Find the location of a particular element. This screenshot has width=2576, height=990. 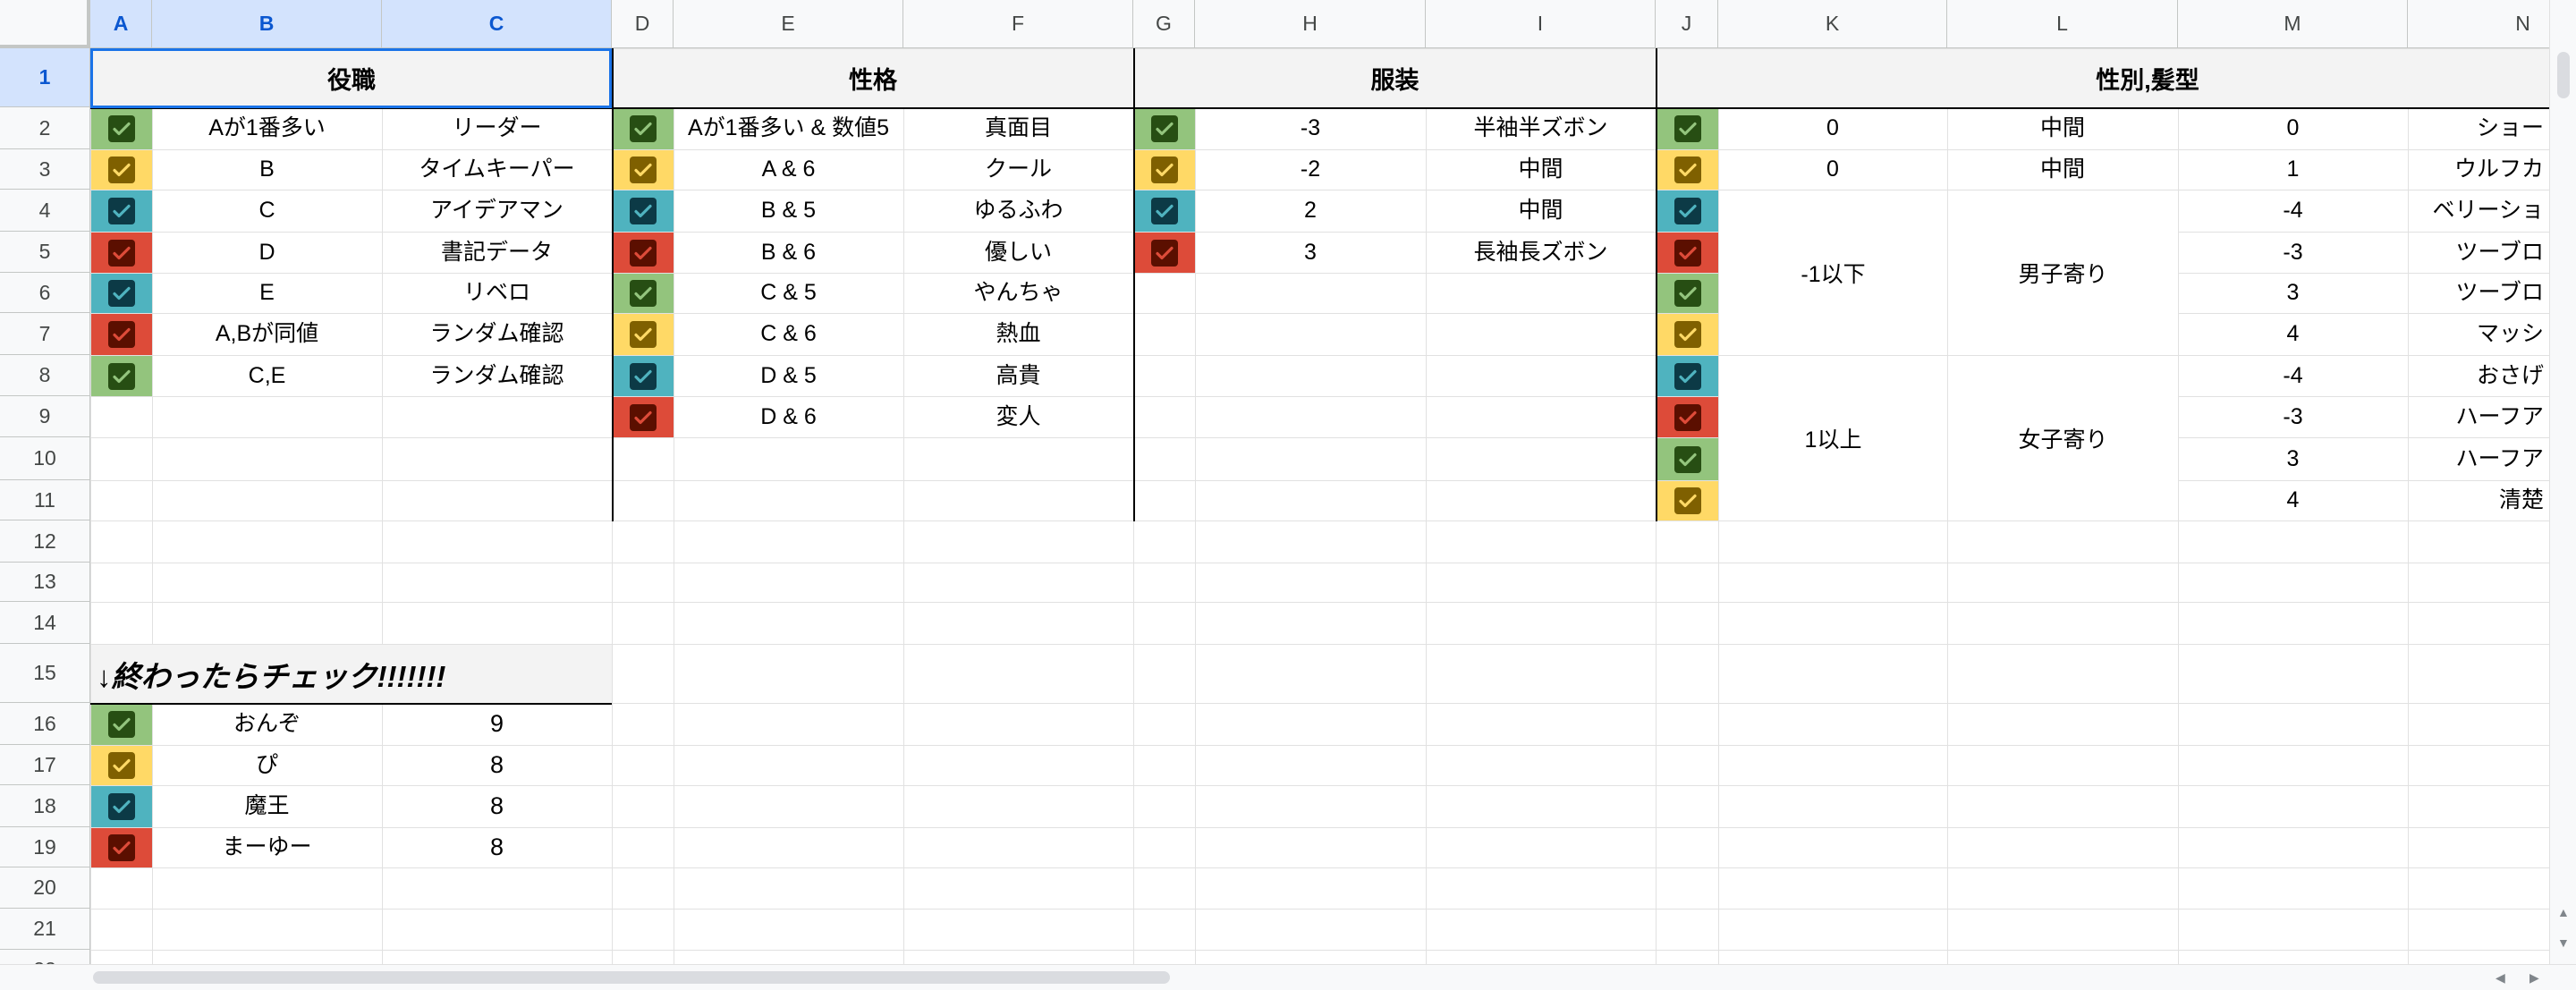

row-header-17: 17 is located at coordinates (45, 765).